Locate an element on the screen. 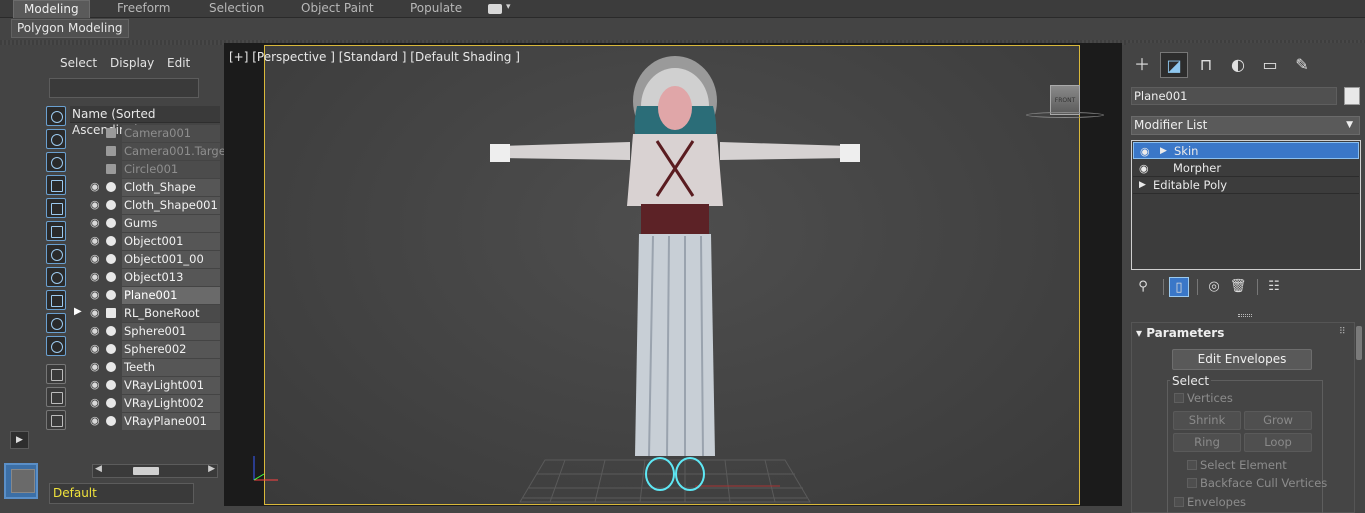  grow-button: Grow is located at coordinates (1278, 420).